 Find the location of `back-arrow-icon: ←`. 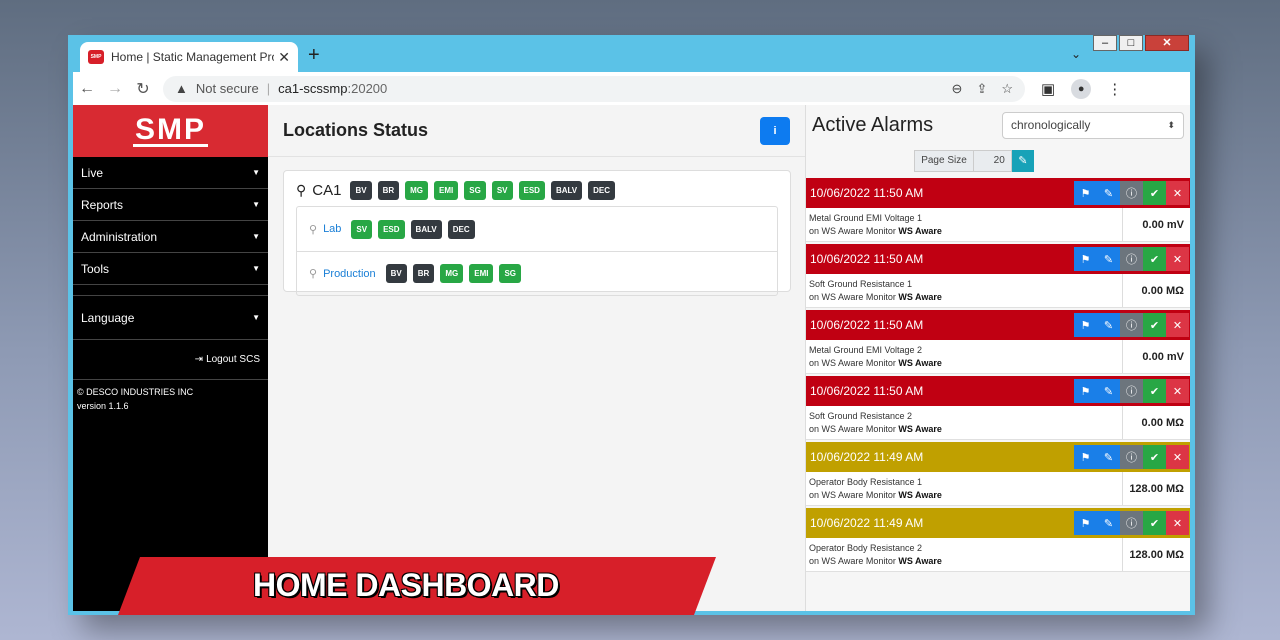

back-arrow-icon: ← is located at coordinates (87, 89).